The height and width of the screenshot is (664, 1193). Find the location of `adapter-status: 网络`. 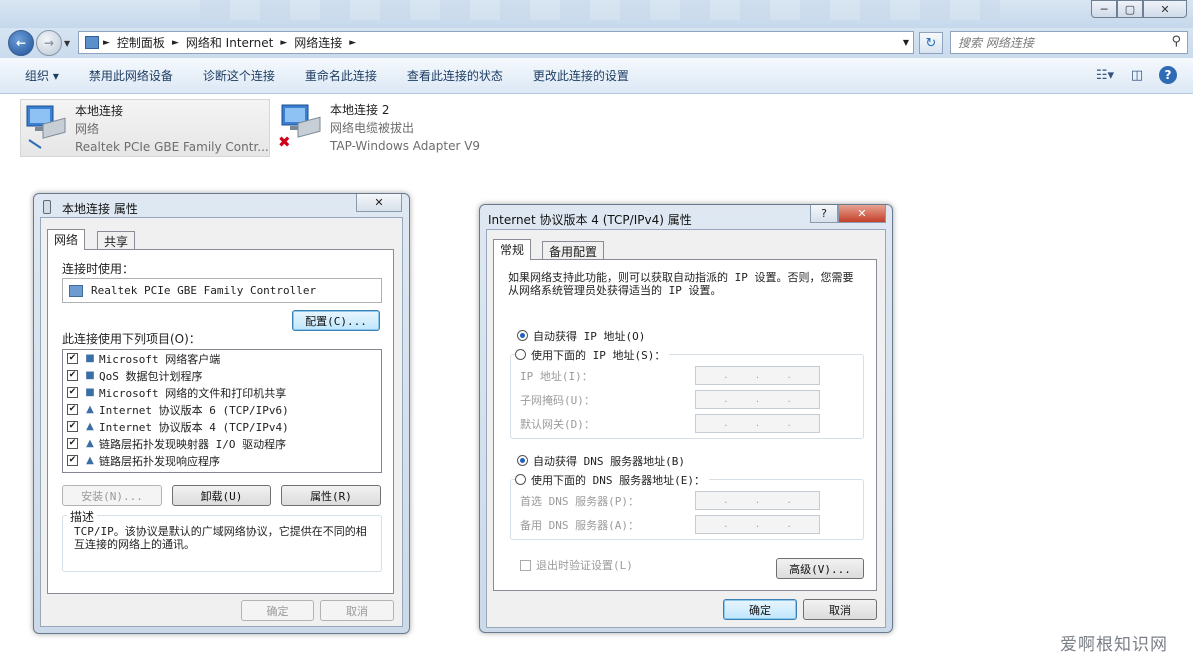

adapter-status: 网络 is located at coordinates (87, 129).